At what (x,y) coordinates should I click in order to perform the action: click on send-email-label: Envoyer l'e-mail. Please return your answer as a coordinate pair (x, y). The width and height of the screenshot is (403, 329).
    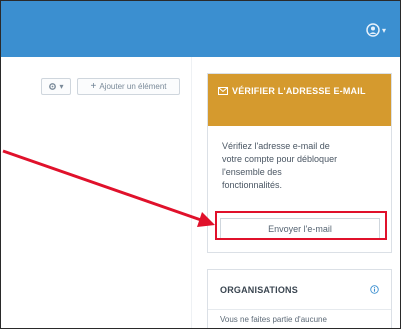
    Looking at the image, I should click on (300, 228).